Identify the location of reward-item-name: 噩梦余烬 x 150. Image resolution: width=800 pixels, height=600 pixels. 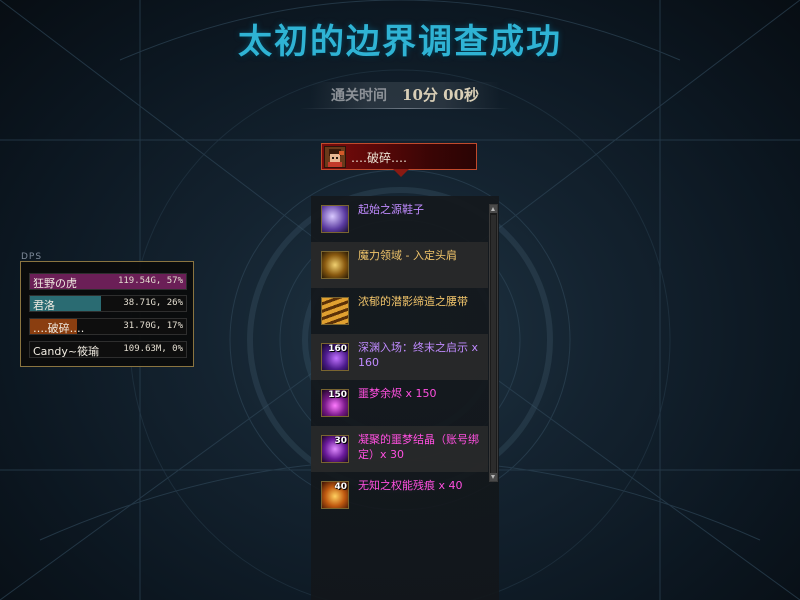
(397, 393).